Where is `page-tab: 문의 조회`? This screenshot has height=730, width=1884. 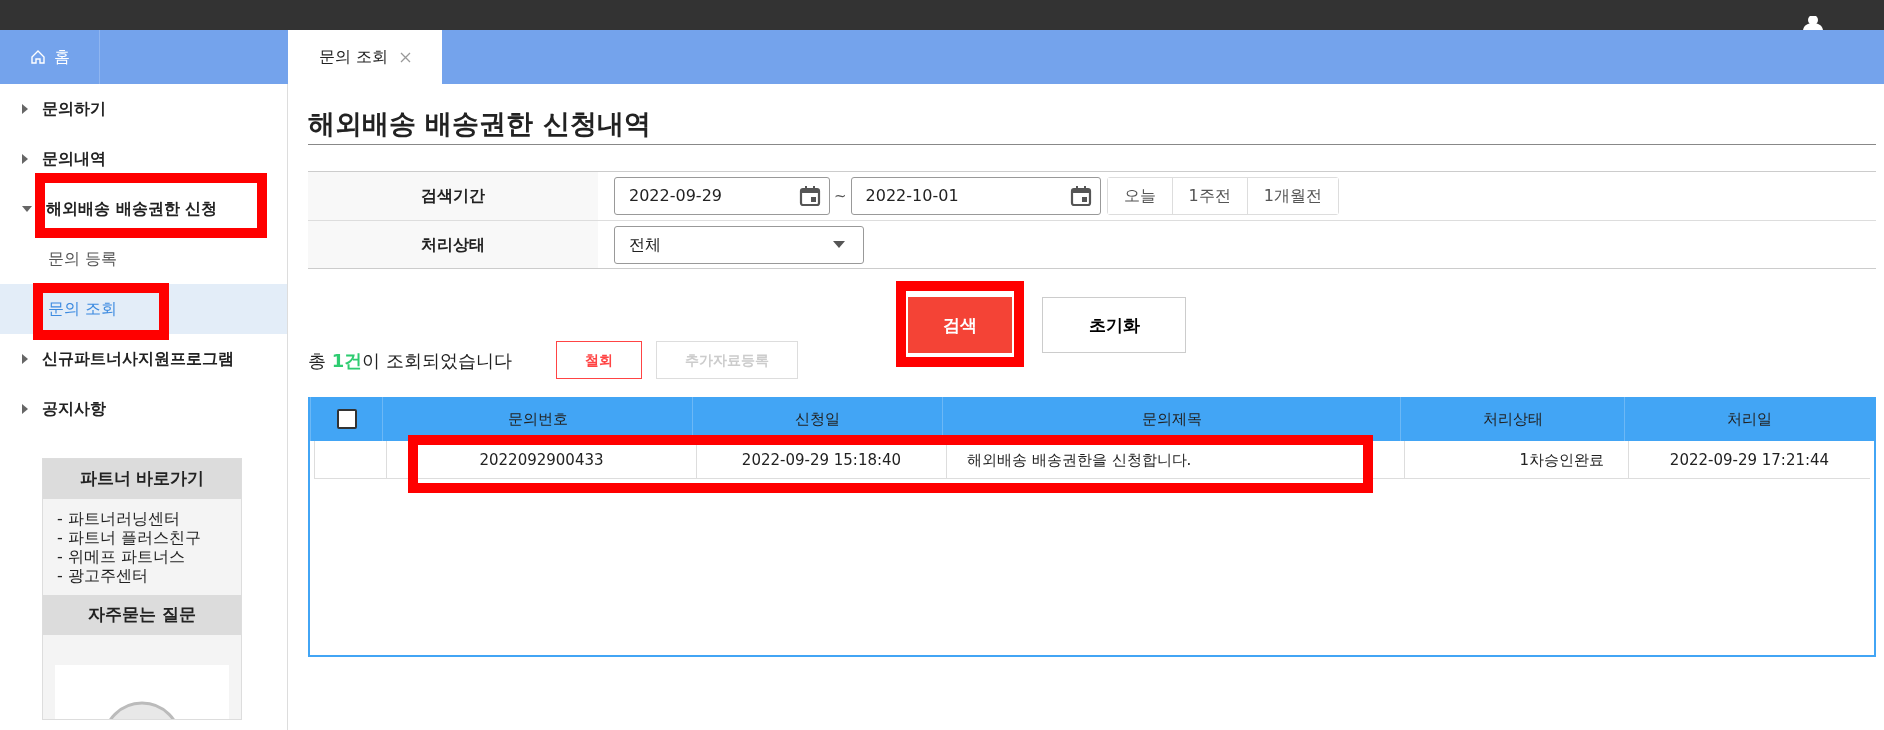 page-tab: 문의 조회 is located at coordinates (365, 57).